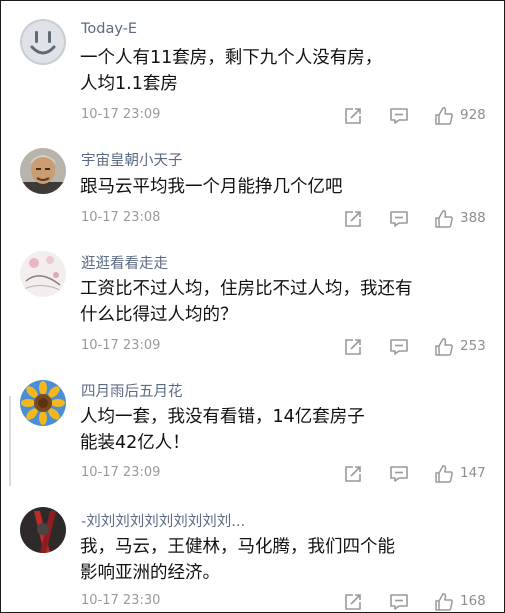 The image size is (505, 613). I want to click on comment-text: 我，马云，王健林，马化腾，我们四个能 影响亚洲的经济。, so click(285, 560).